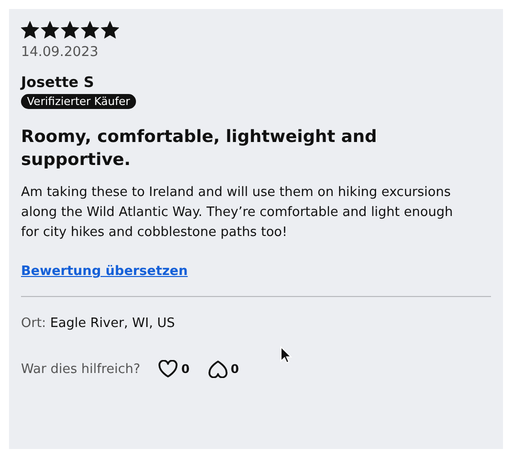  Describe the element at coordinates (112, 323) in the screenshot. I see `location-value: Eagle River, WI, US` at that location.